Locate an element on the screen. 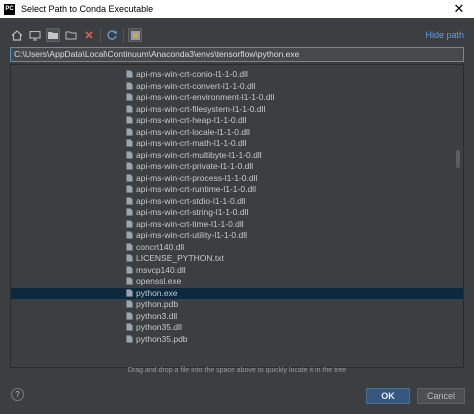  hide-path-link: Hide path is located at coordinates (444, 35).